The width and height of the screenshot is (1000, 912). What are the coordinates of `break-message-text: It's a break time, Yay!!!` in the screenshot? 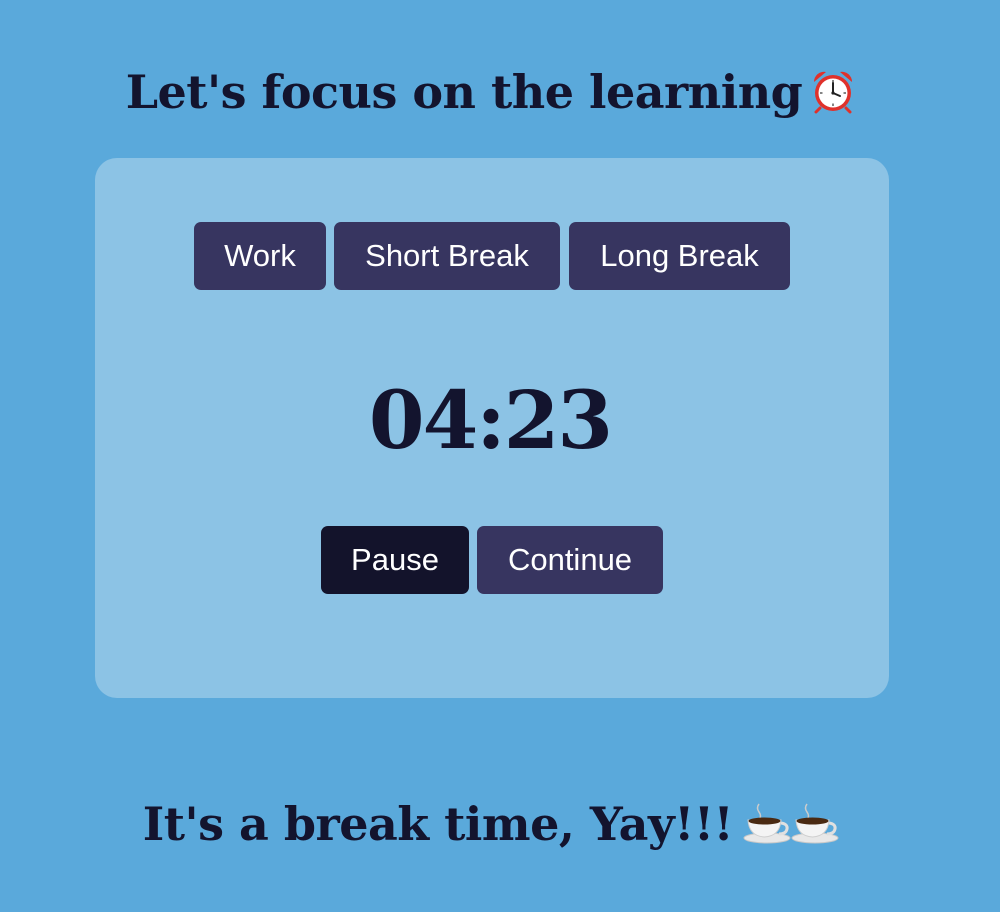 It's located at (438, 824).